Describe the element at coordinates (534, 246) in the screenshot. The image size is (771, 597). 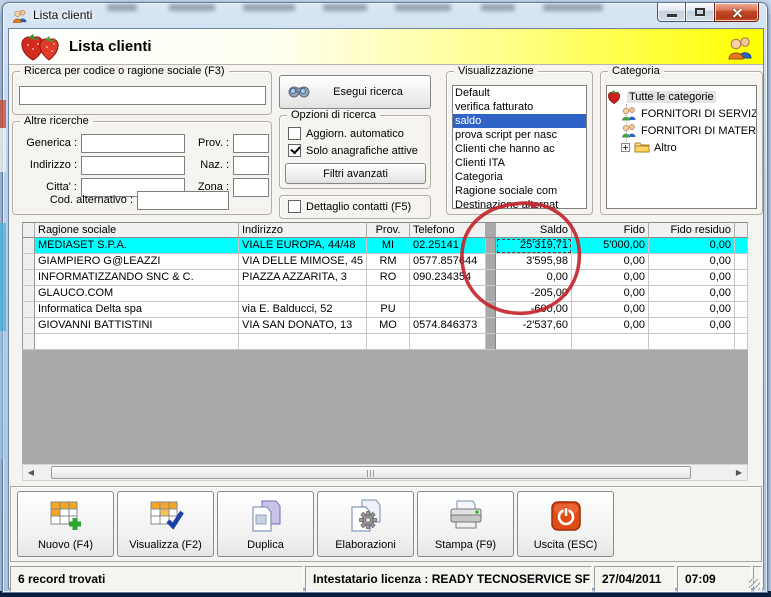
I see `cell-saldo: 25'319,71` at that location.